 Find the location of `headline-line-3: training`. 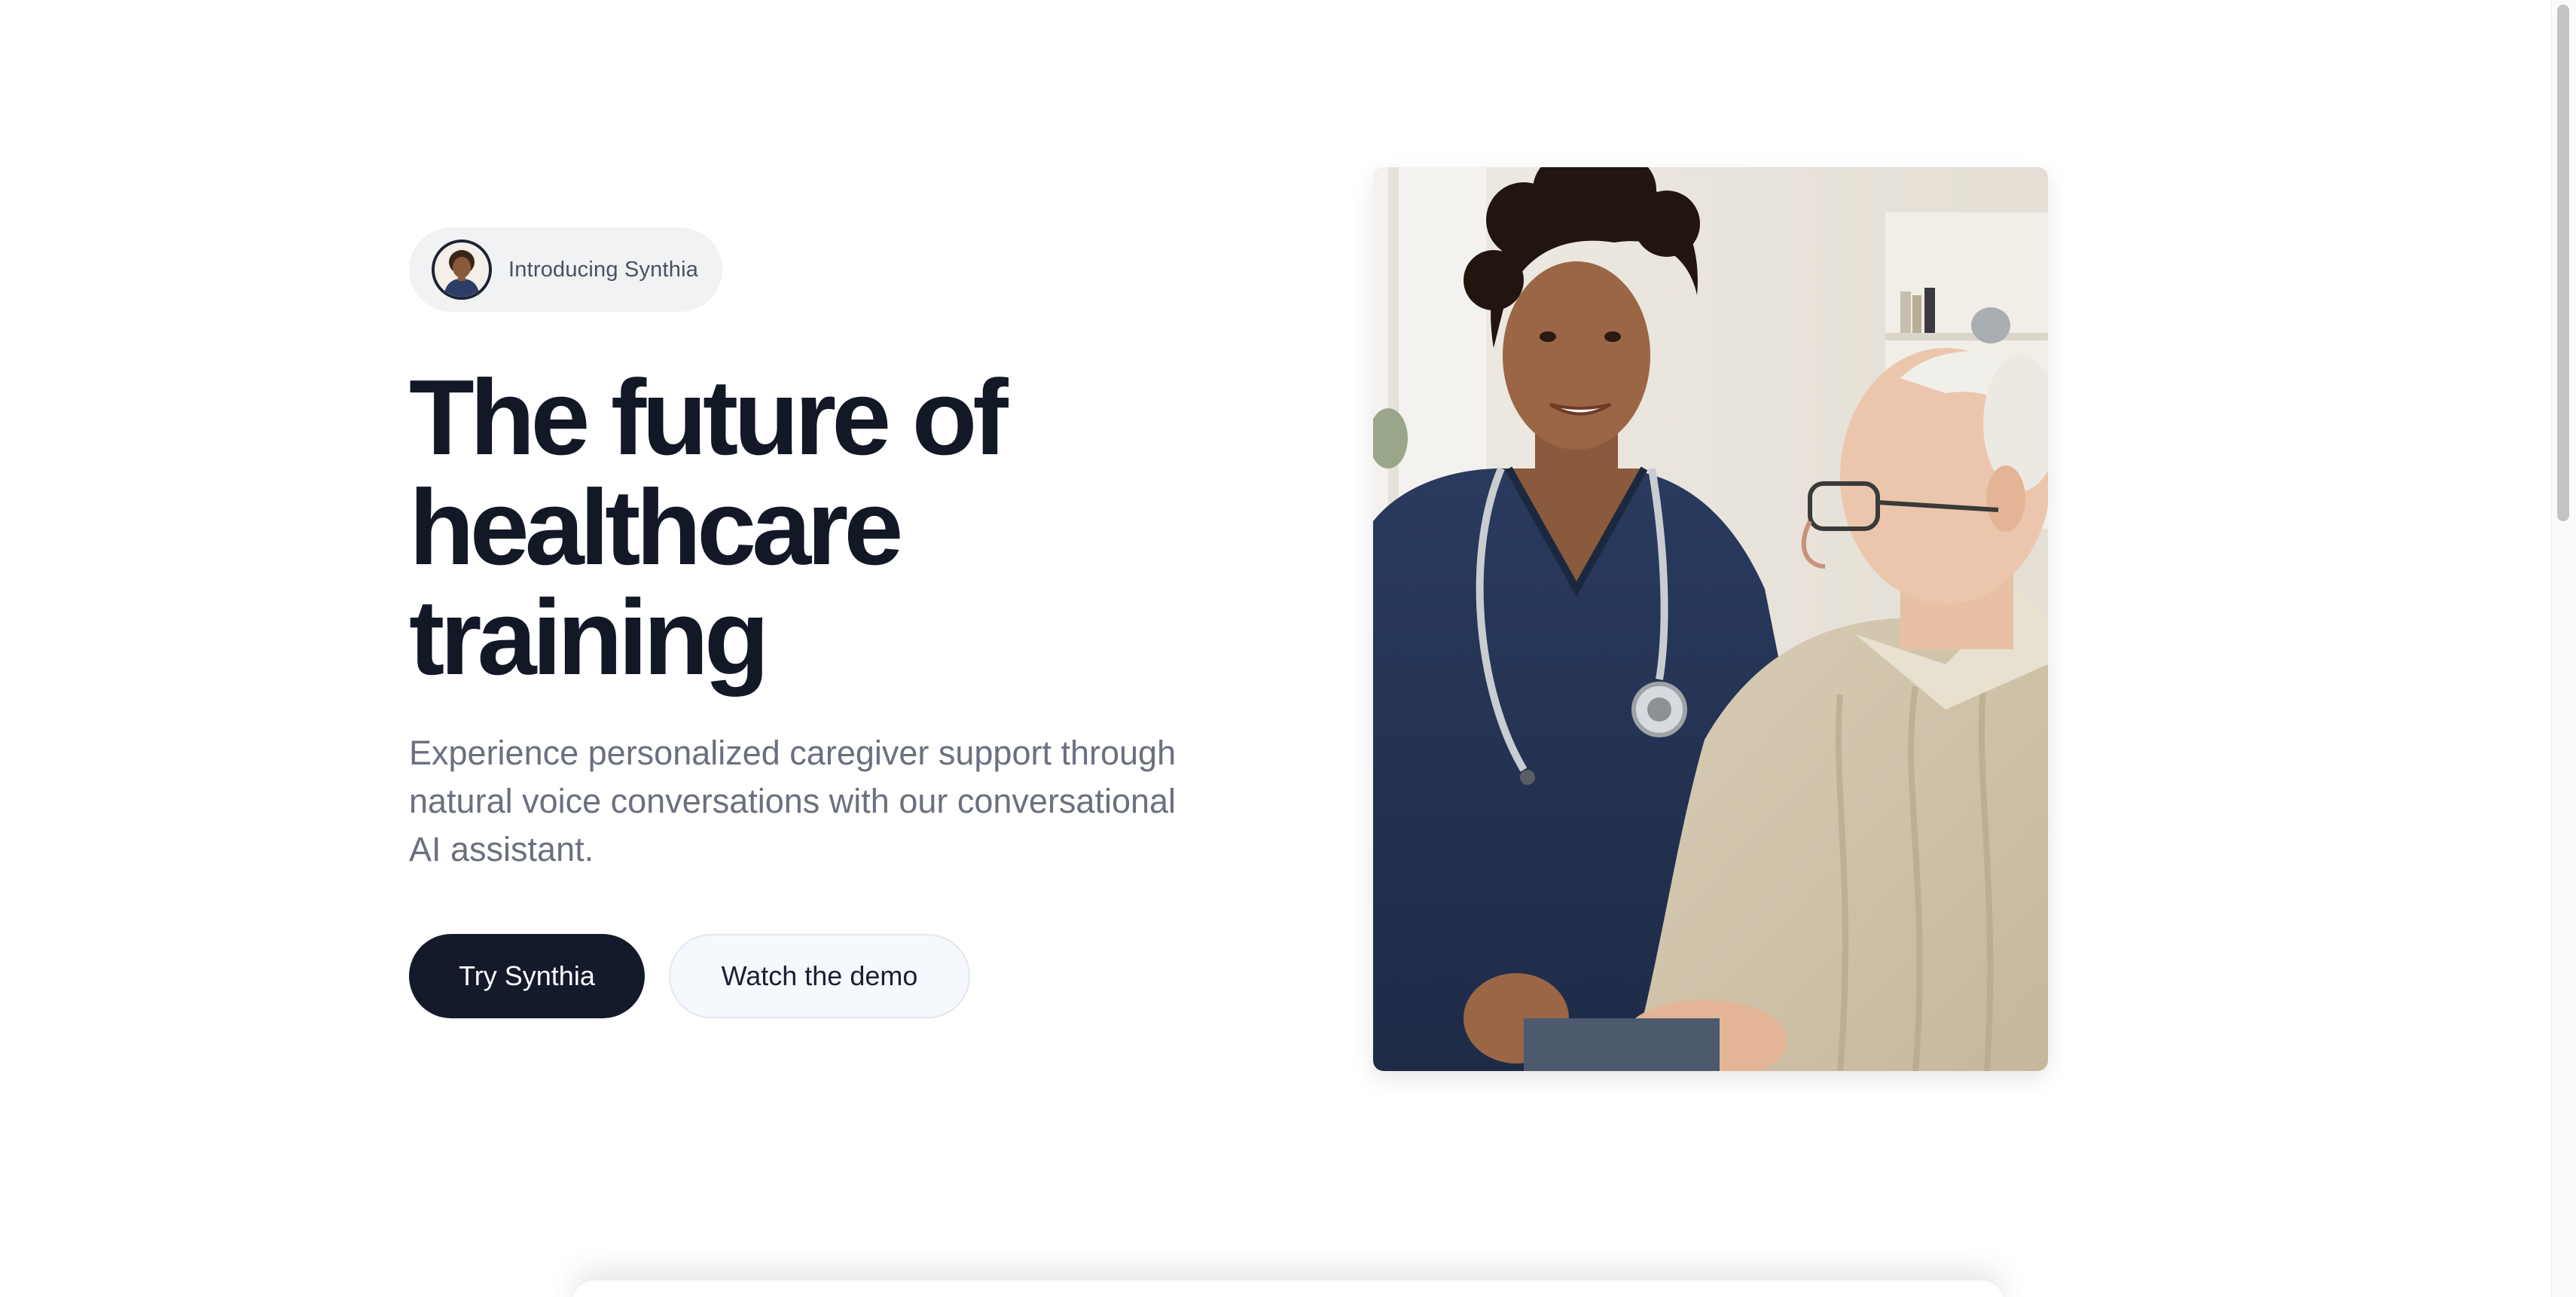

headline-line-3: training is located at coordinates (590, 637).